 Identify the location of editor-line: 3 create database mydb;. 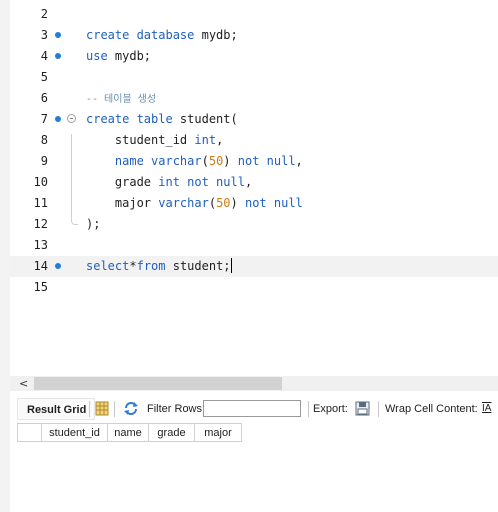
(254, 35).